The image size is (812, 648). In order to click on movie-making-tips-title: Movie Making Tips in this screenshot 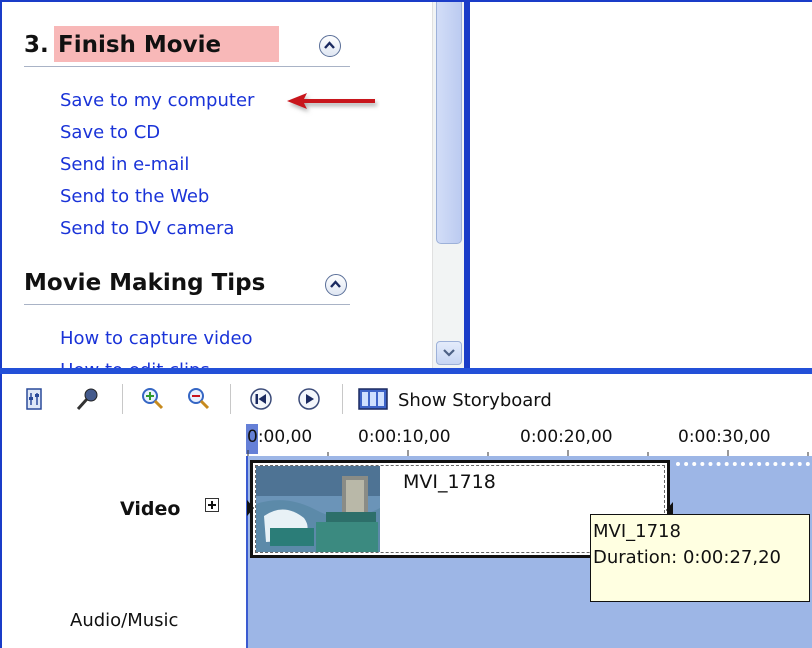, I will do `click(145, 283)`.